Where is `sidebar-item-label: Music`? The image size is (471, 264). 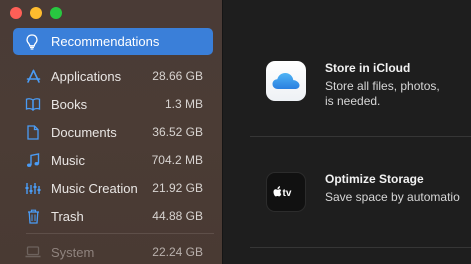 sidebar-item-label: Music is located at coordinates (68, 160).